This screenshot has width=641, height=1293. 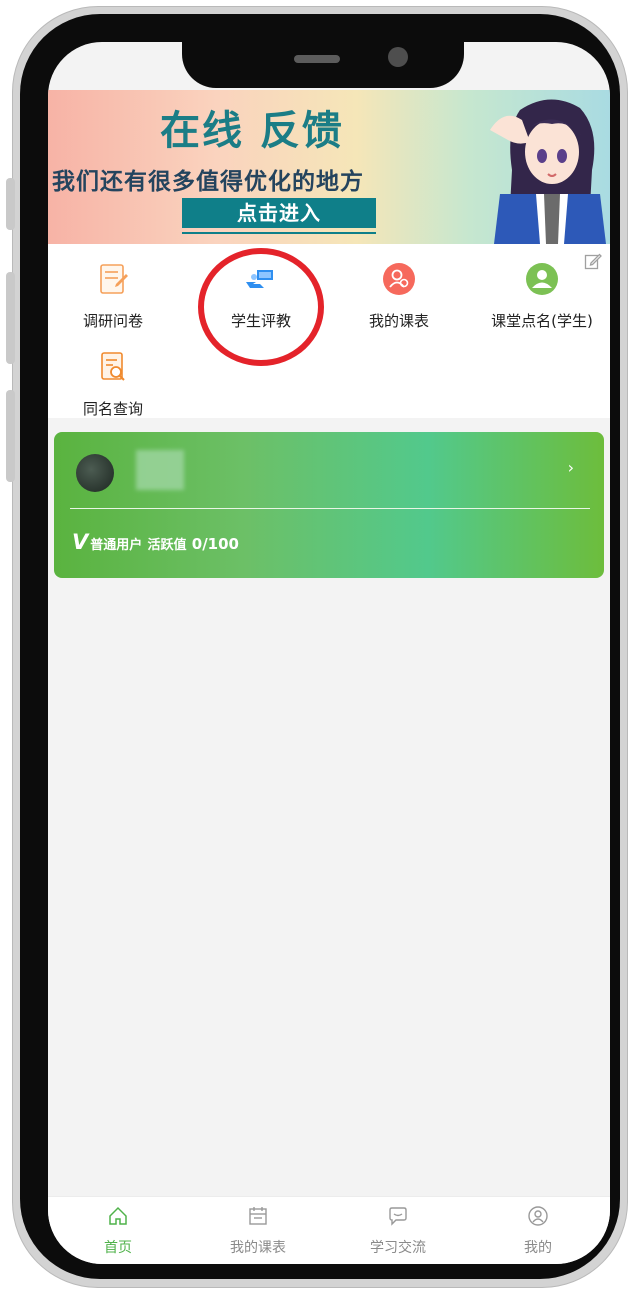 I want to click on tab-my-schedule: 我的课表, so click(x=258, y=1230).